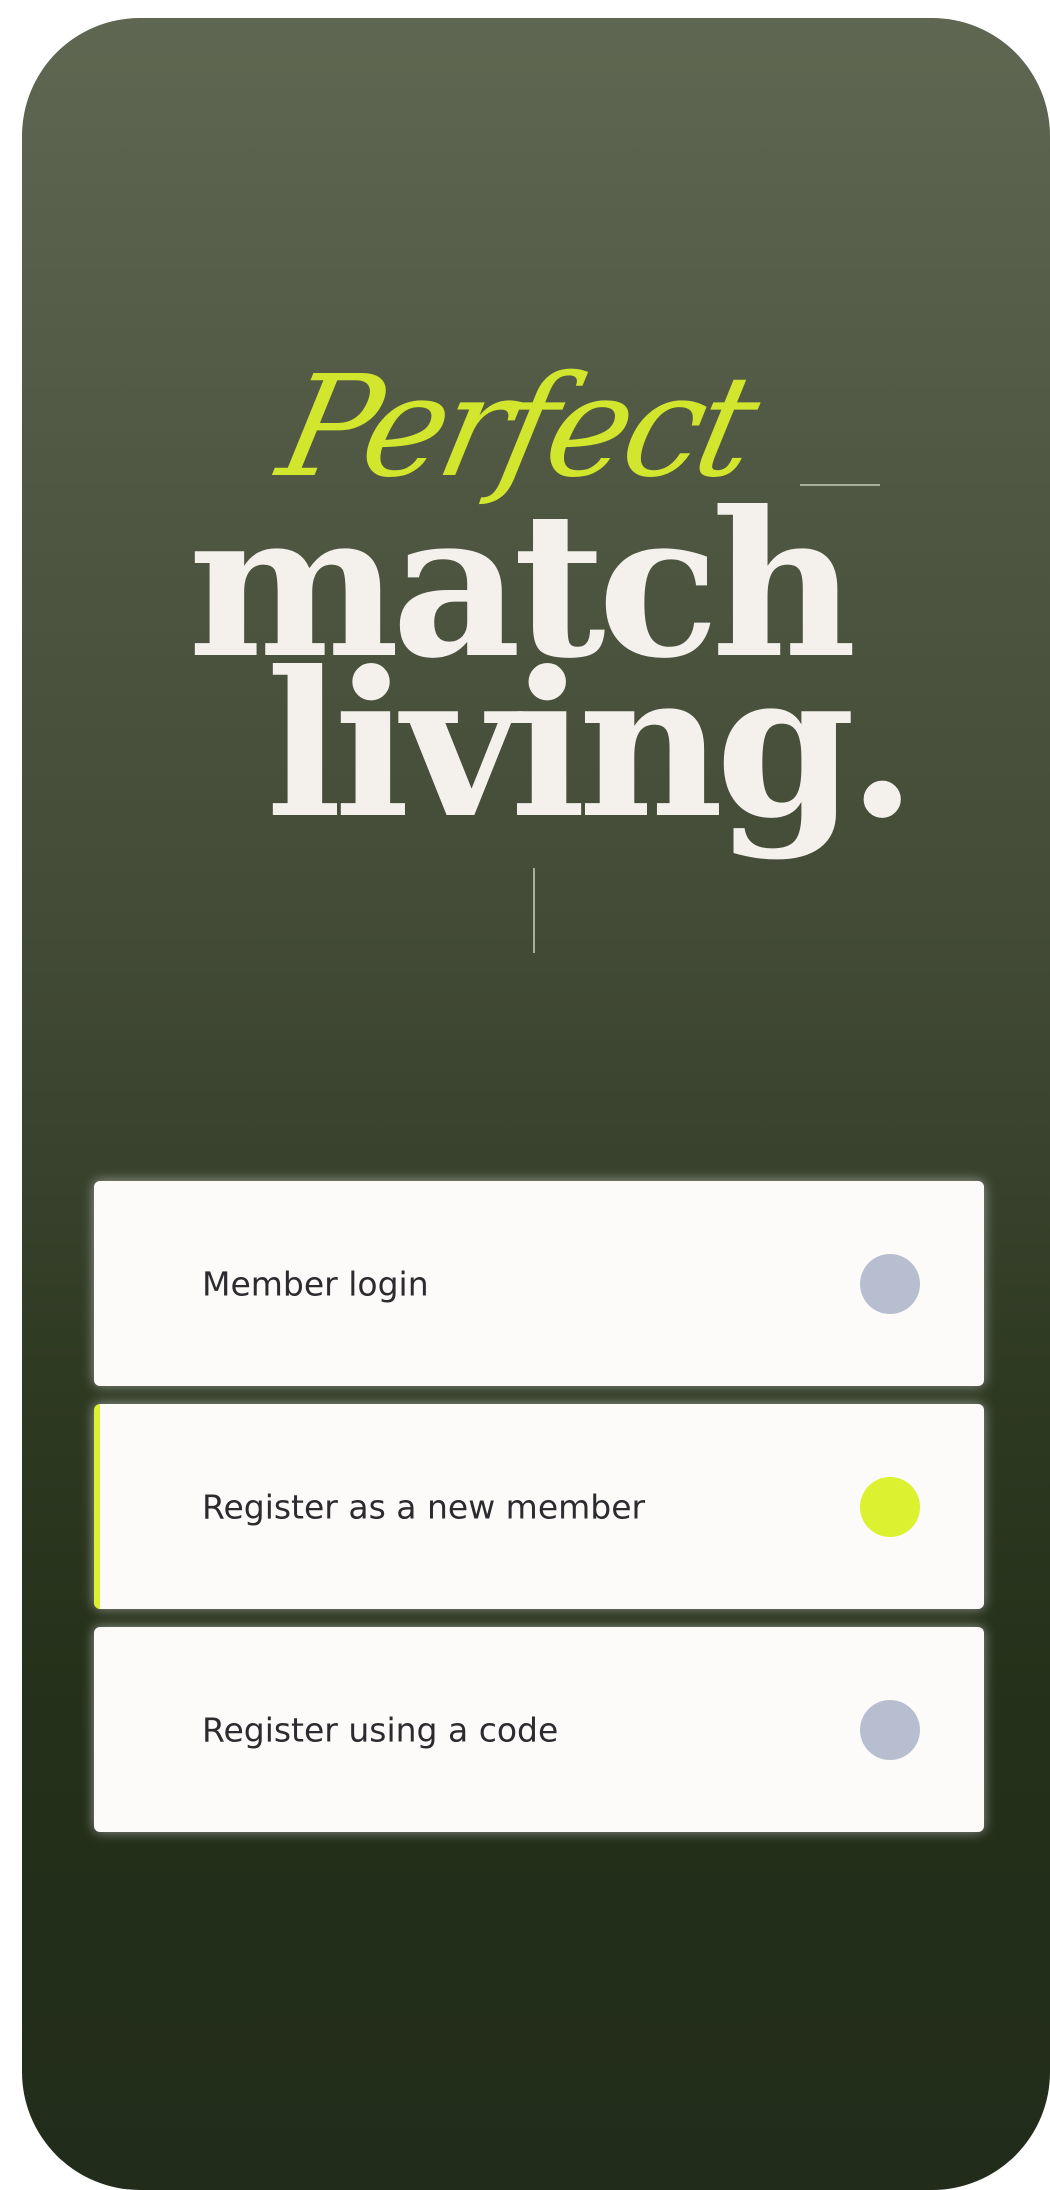 The image size is (1050, 2190). I want to click on option-register-new-member: Register as a new member, so click(539, 1506).